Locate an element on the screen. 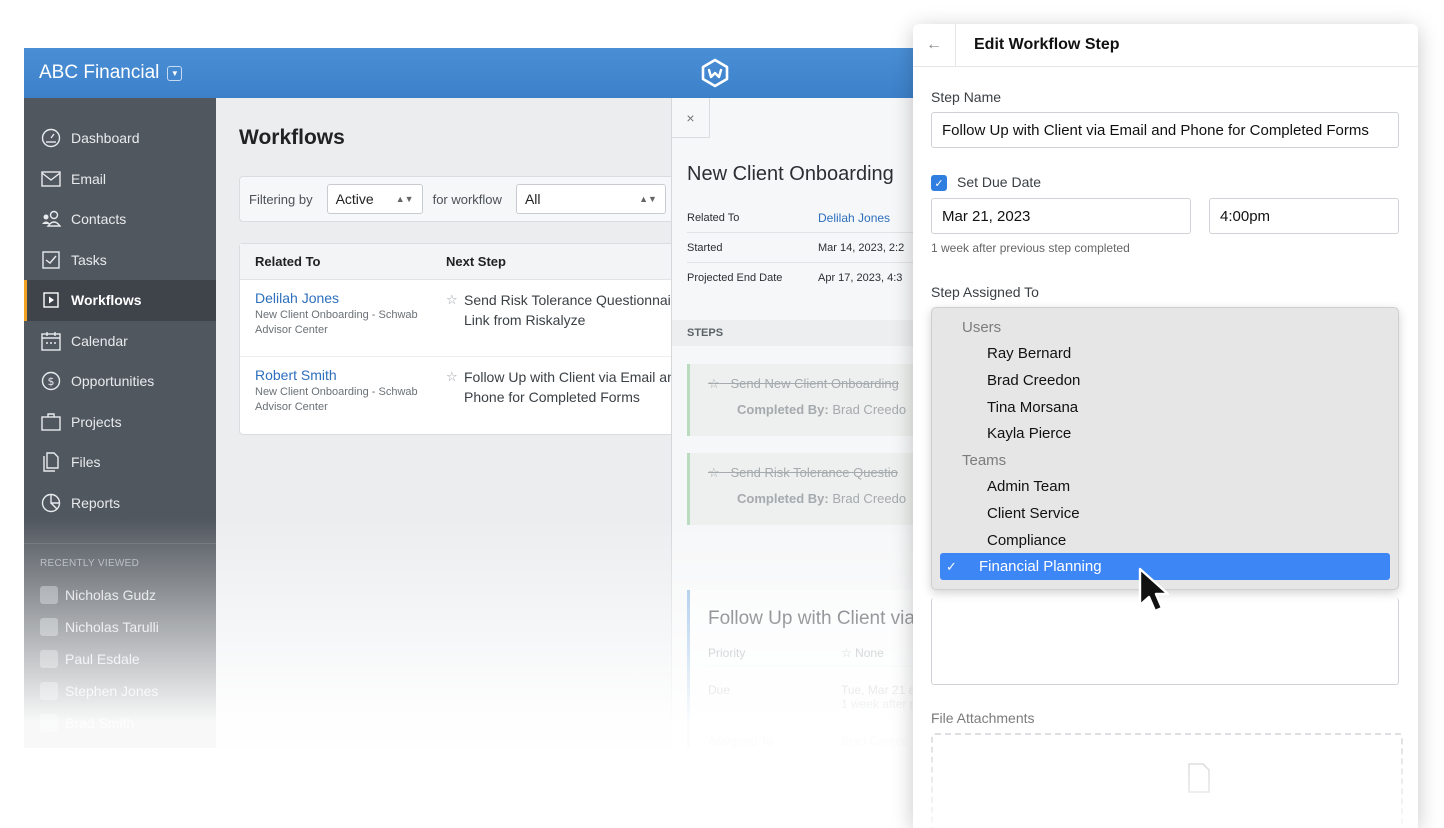 This screenshot has width=1444, height=828. step-title: Send New Client Onboarding is located at coordinates (814, 383).